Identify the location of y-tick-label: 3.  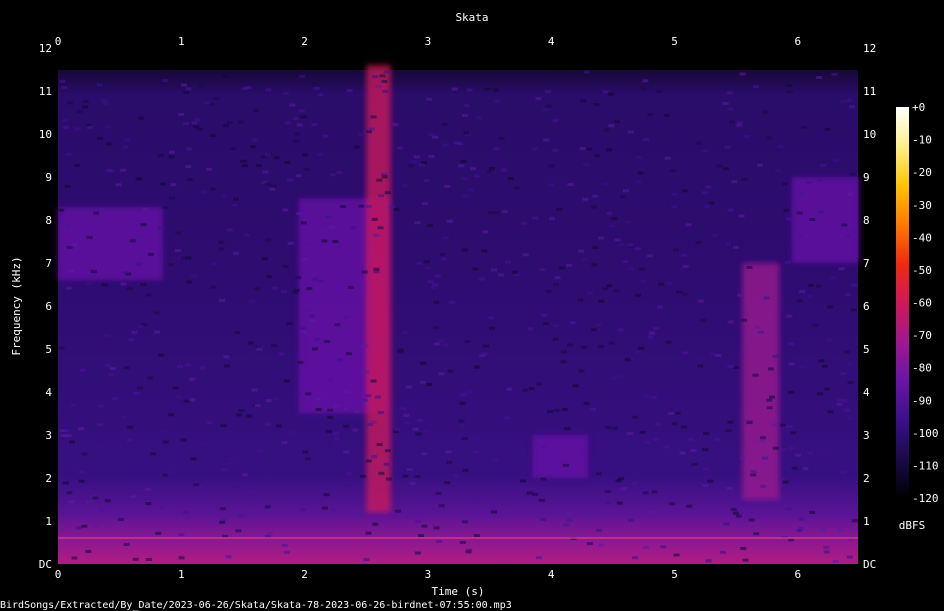
(48, 435).